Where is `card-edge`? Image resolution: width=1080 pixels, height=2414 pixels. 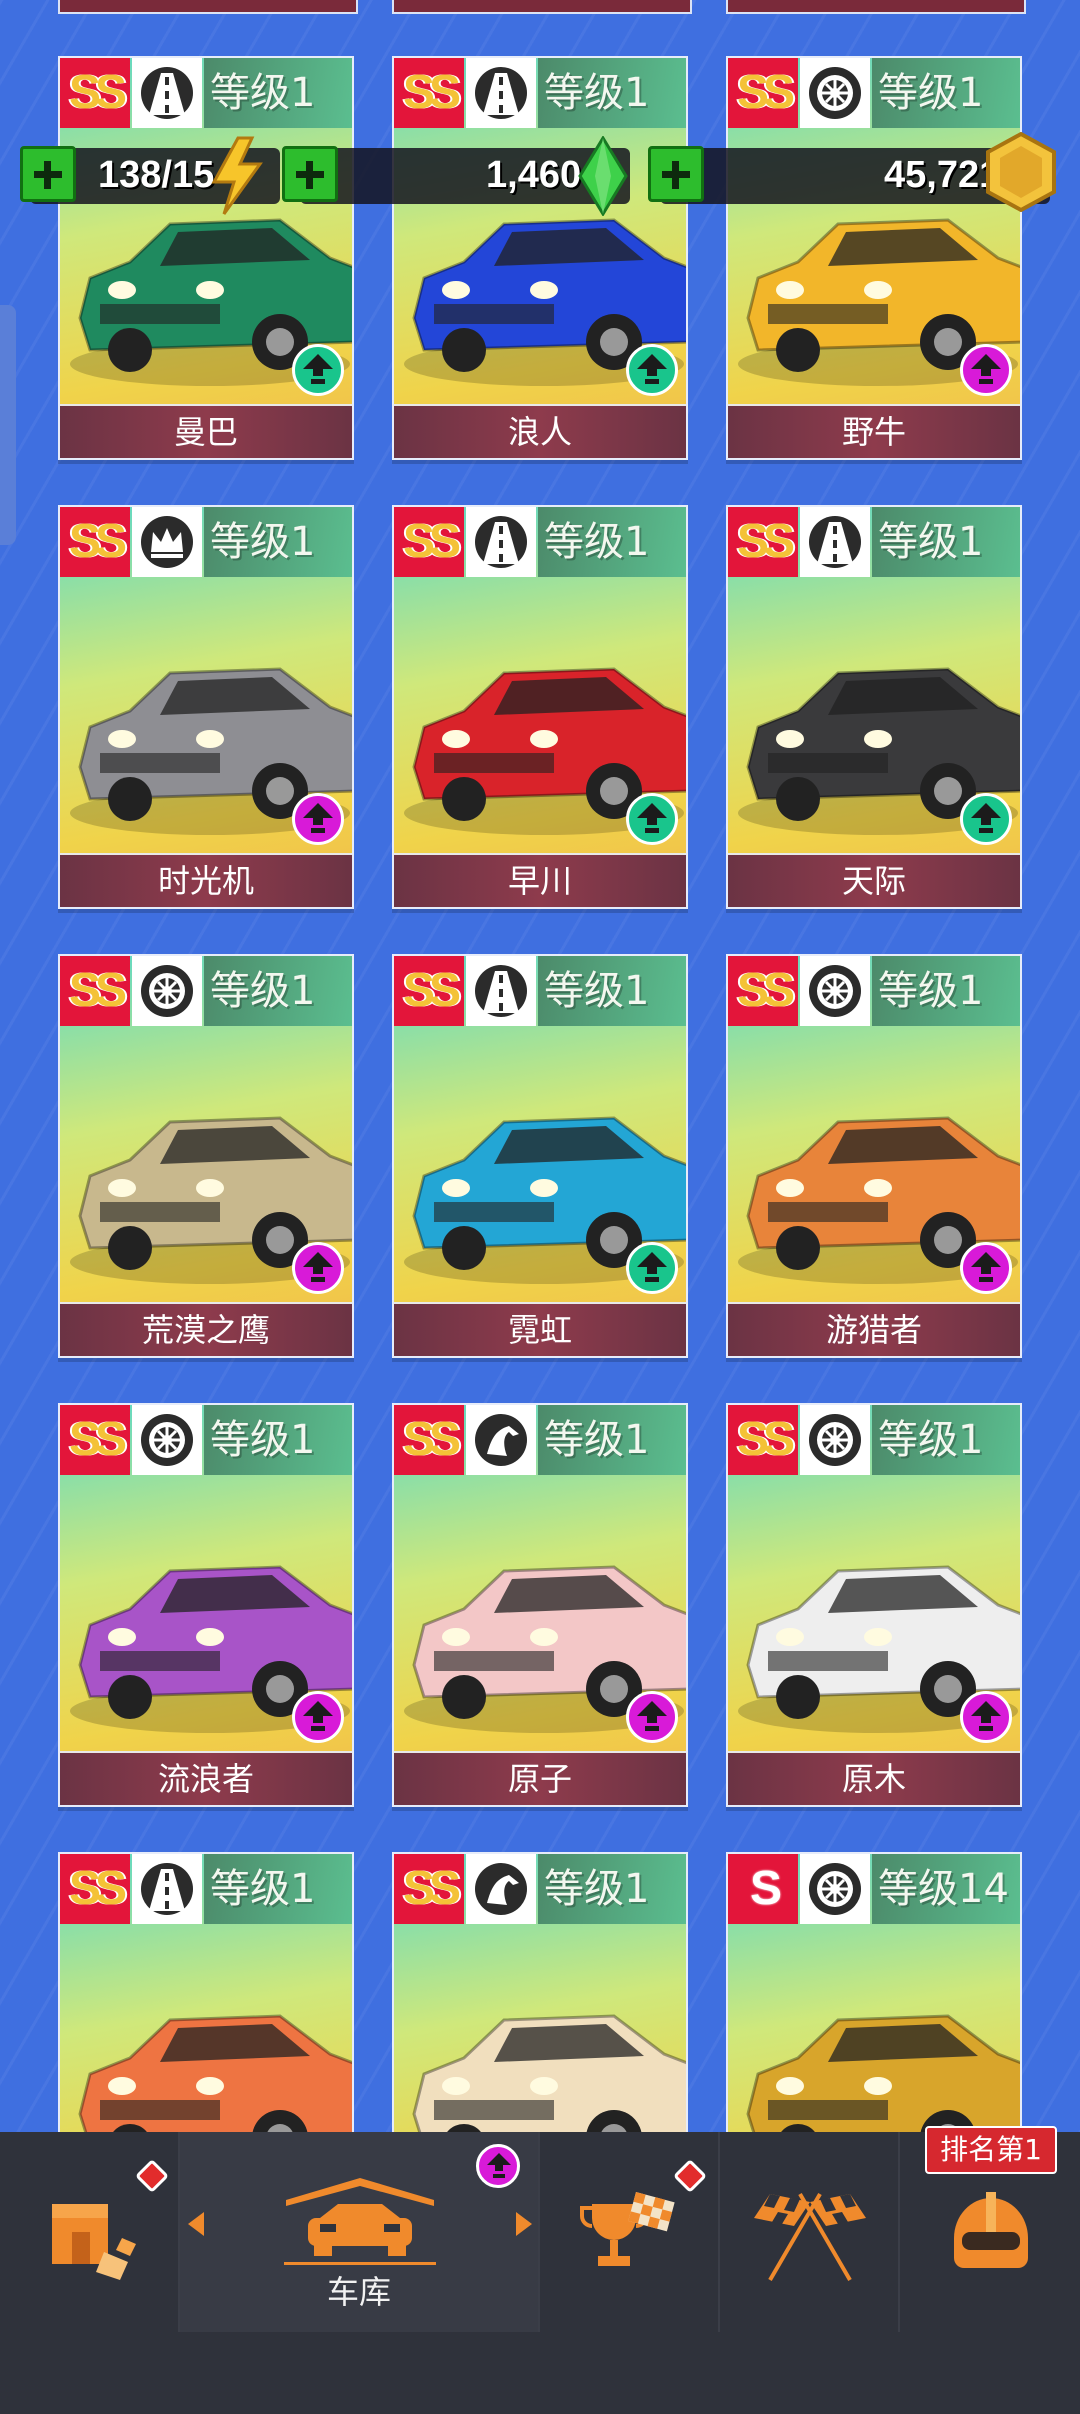
card-edge is located at coordinates (542, 7).